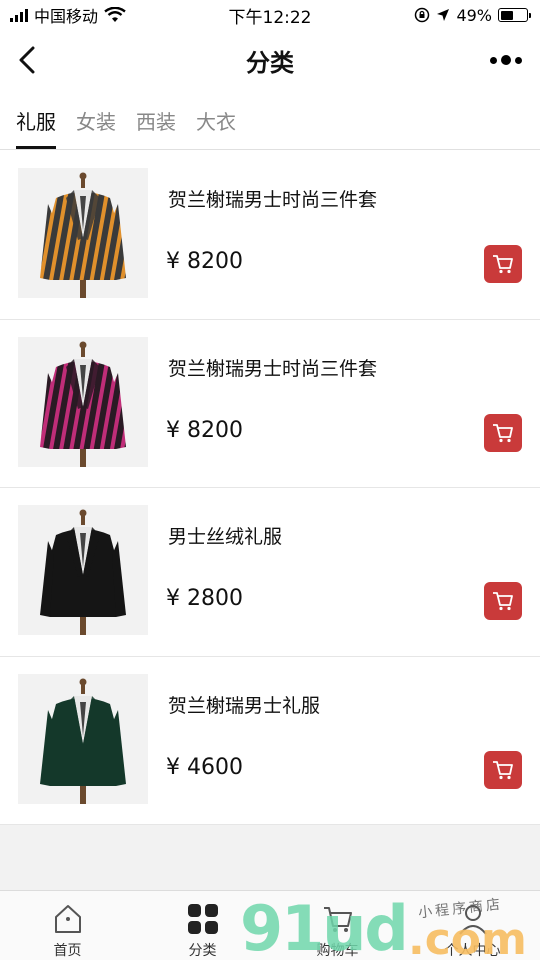 Image resolution: width=540 pixels, height=960 pixels. What do you see at coordinates (270, 15) in the screenshot?
I see `status-bar: 中国移动 下午12:22 49%` at bounding box center [270, 15].